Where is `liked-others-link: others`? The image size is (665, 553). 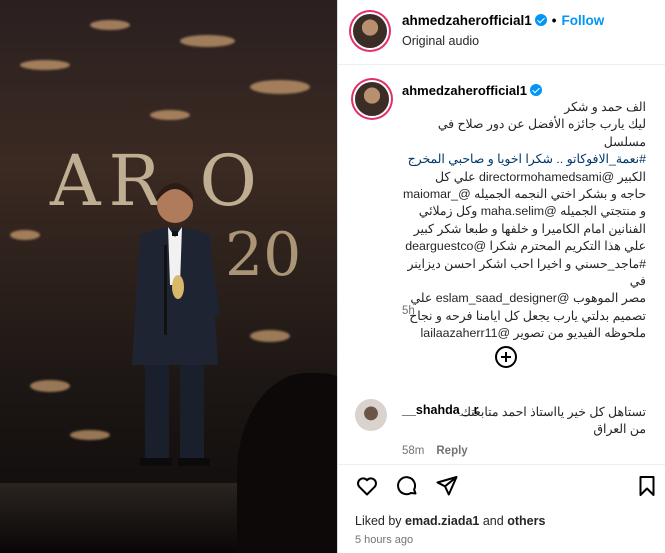
liked-others-link: others is located at coordinates (526, 521).